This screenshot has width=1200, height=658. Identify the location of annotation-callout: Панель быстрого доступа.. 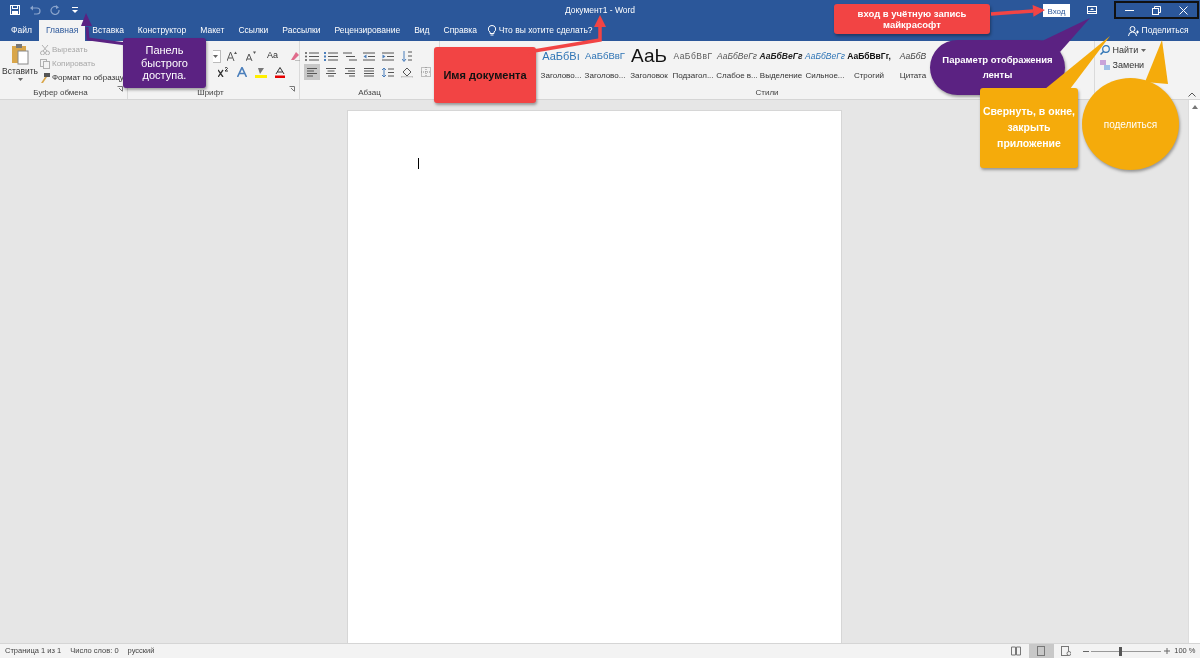
(164, 63).